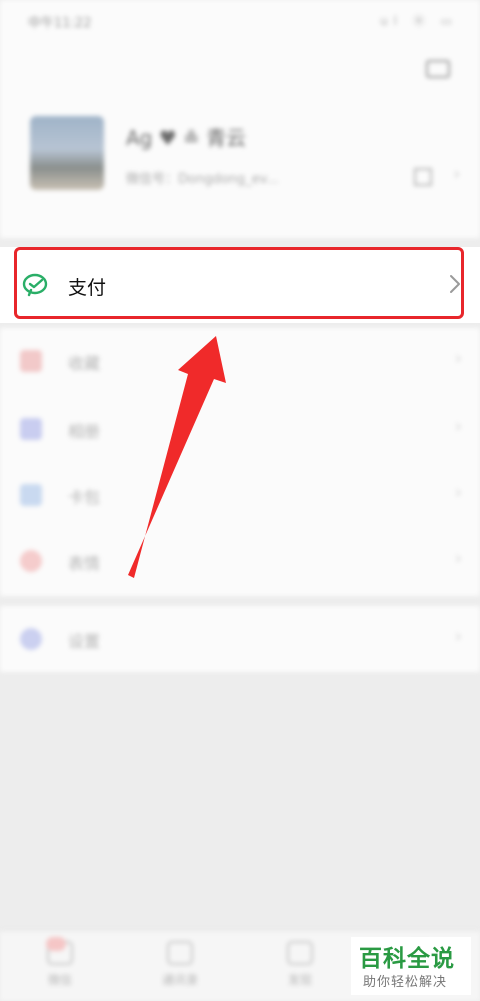 Image resolution: width=480 pixels, height=1001 pixels. Describe the element at coordinates (405, 982) in the screenshot. I see `watermark-subtitle: 助你轻松解决` at that location.